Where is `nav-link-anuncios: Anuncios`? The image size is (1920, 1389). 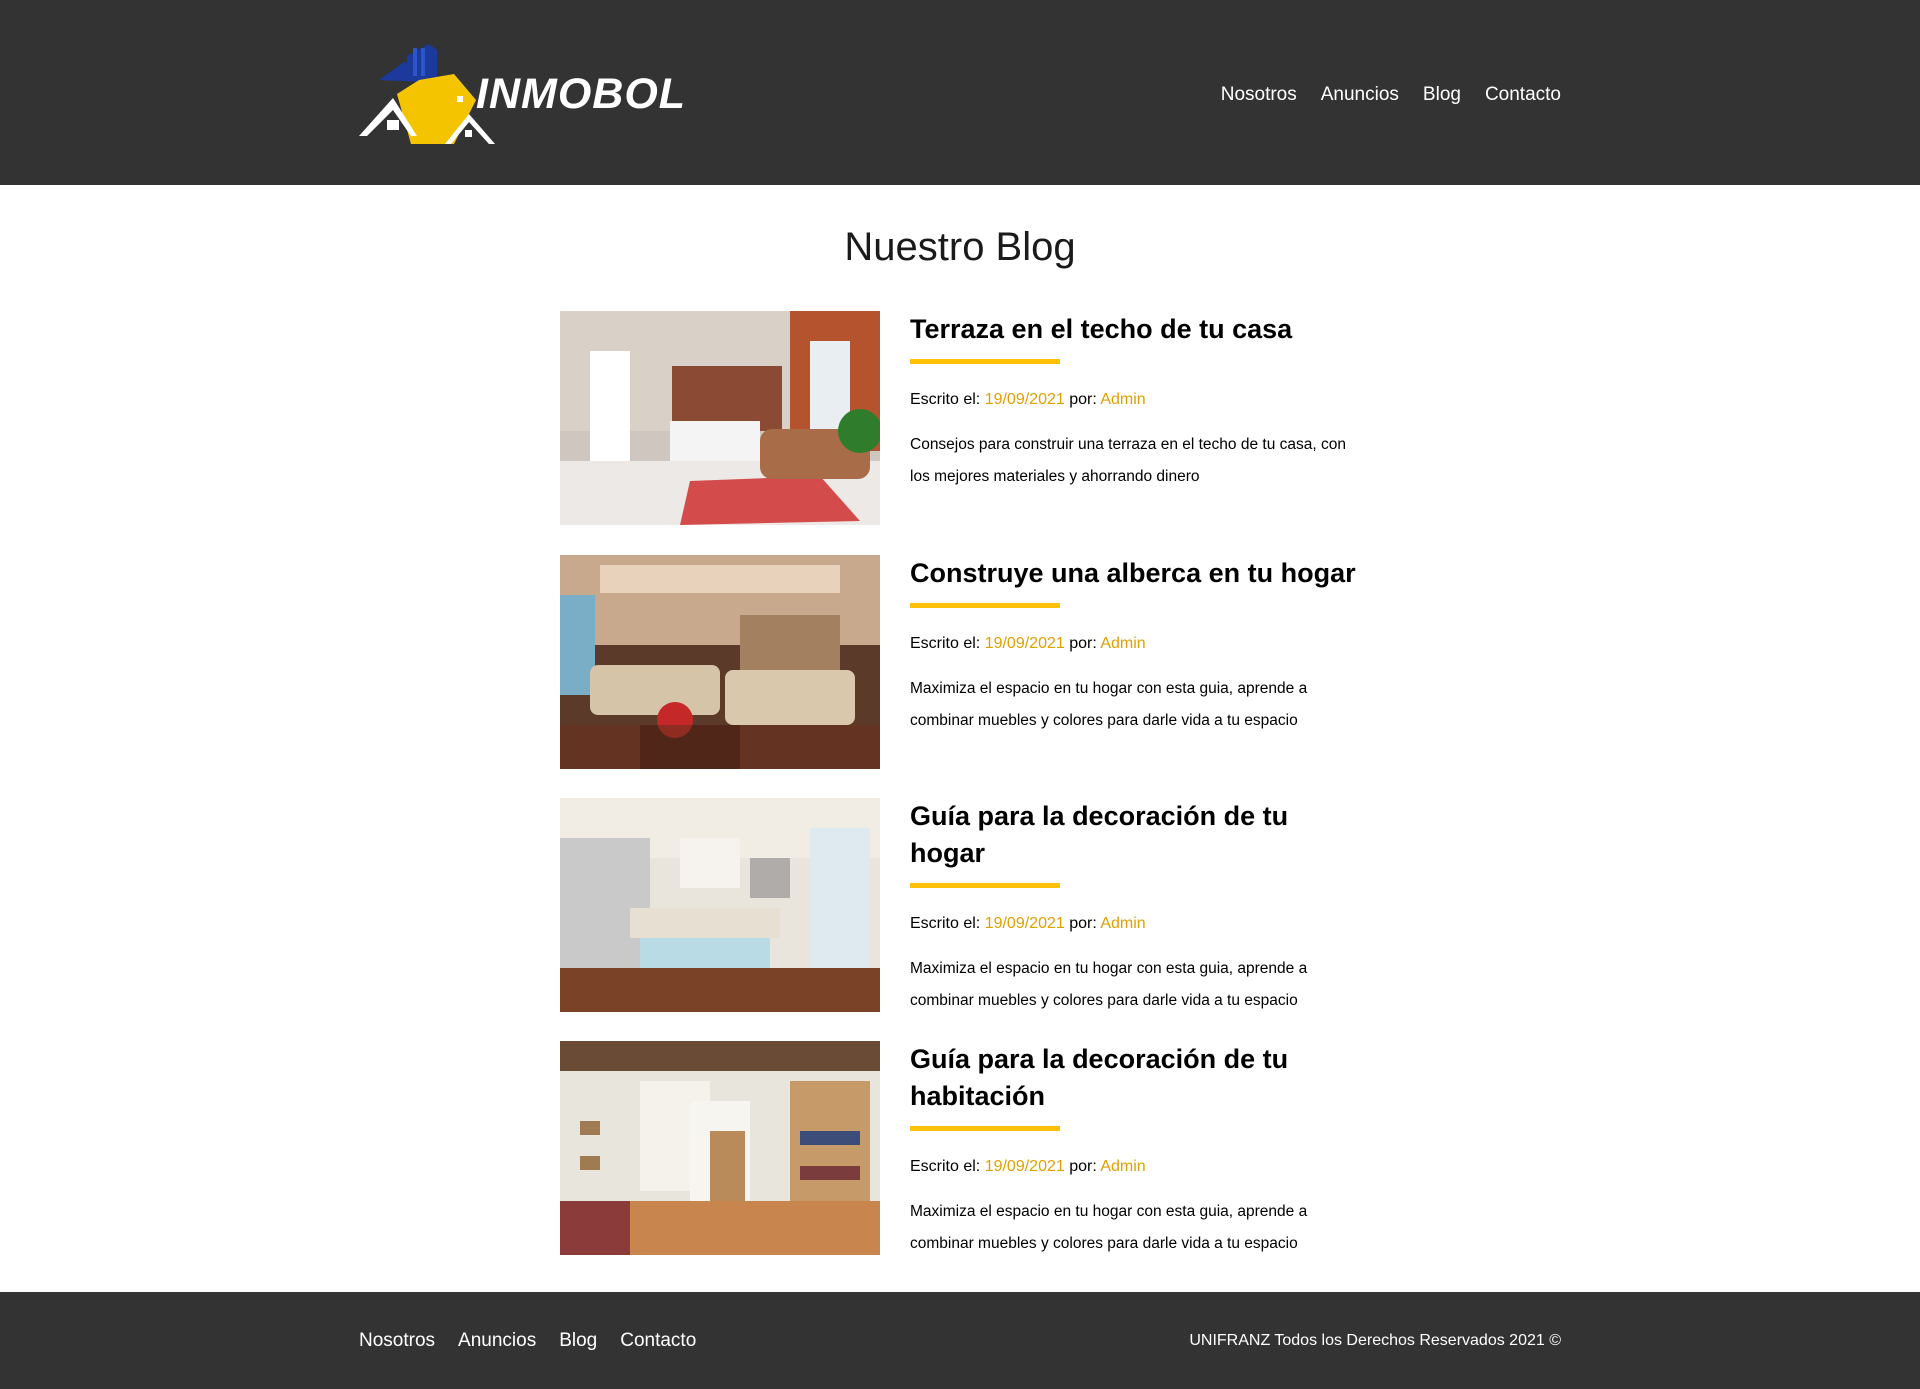 nav-link-anuncios: Anuncios is located at coordinates (1360, 95).